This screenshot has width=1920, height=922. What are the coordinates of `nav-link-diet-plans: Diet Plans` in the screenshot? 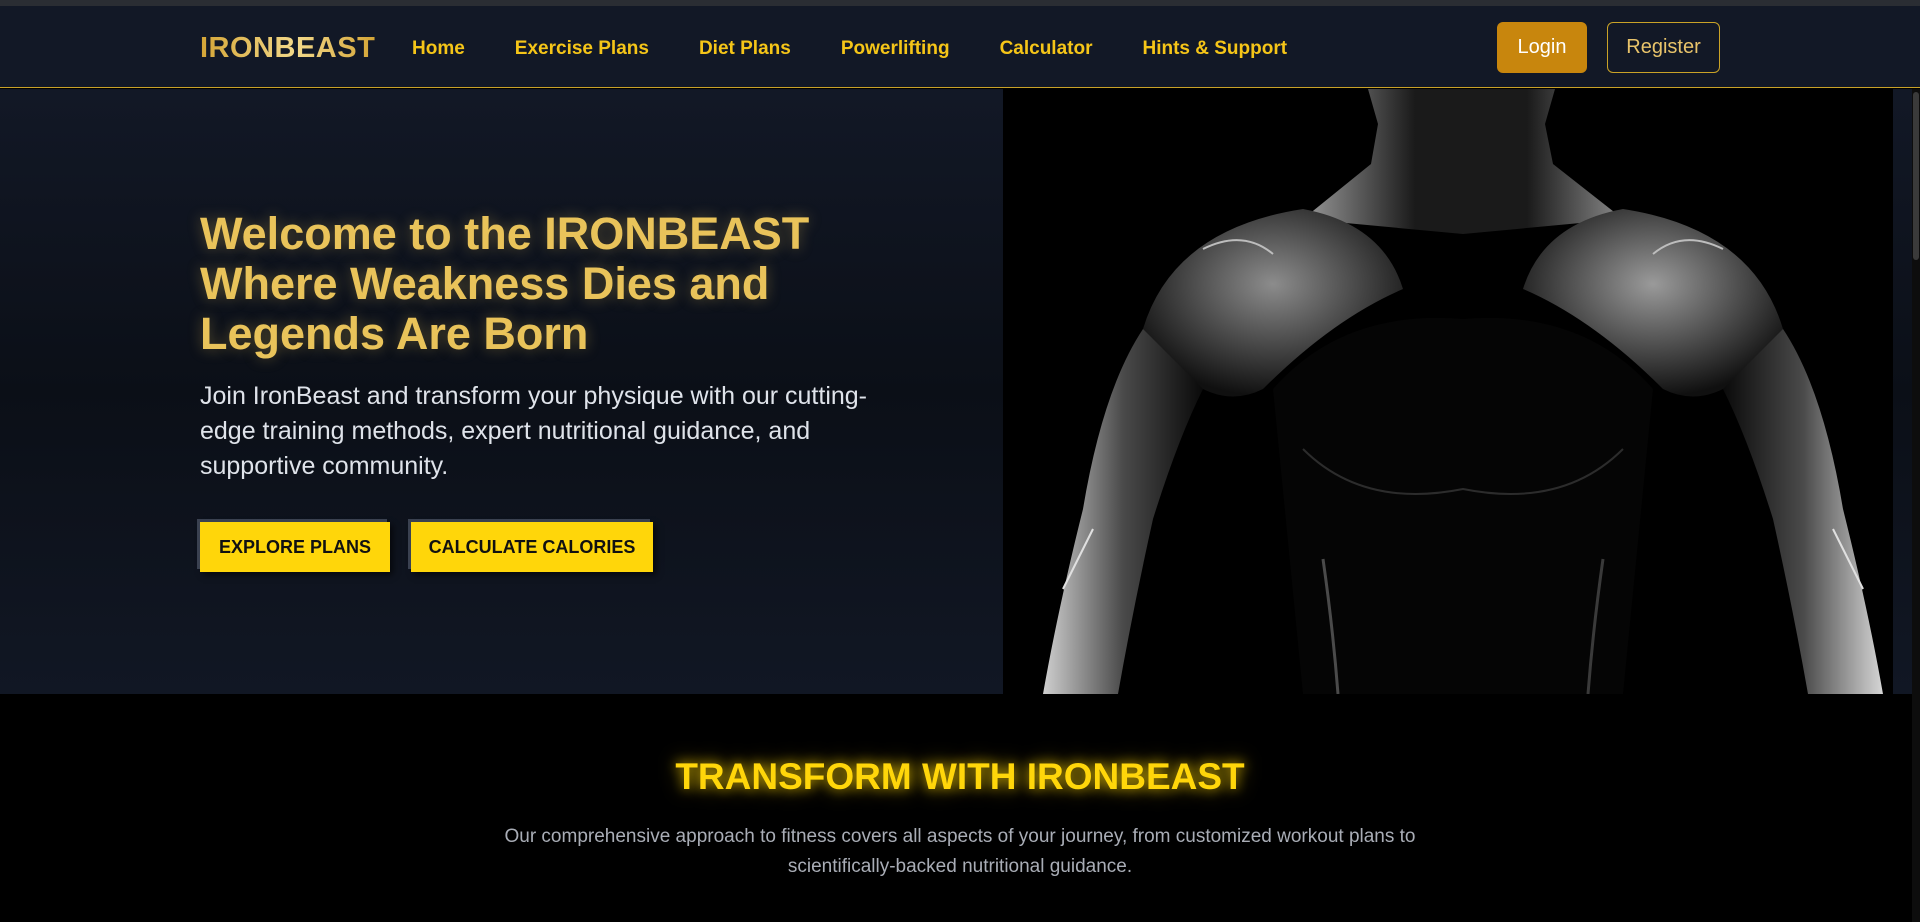 It's located at (745, 49).